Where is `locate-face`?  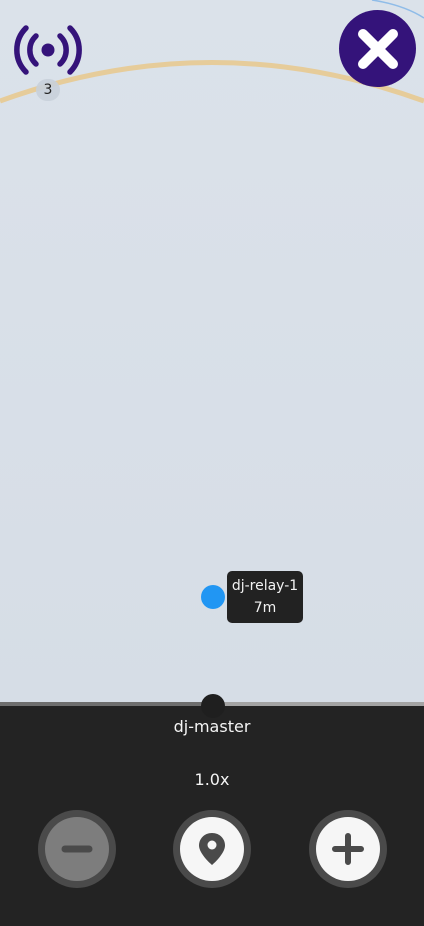
locate-face is located at coordinates (212, 849).